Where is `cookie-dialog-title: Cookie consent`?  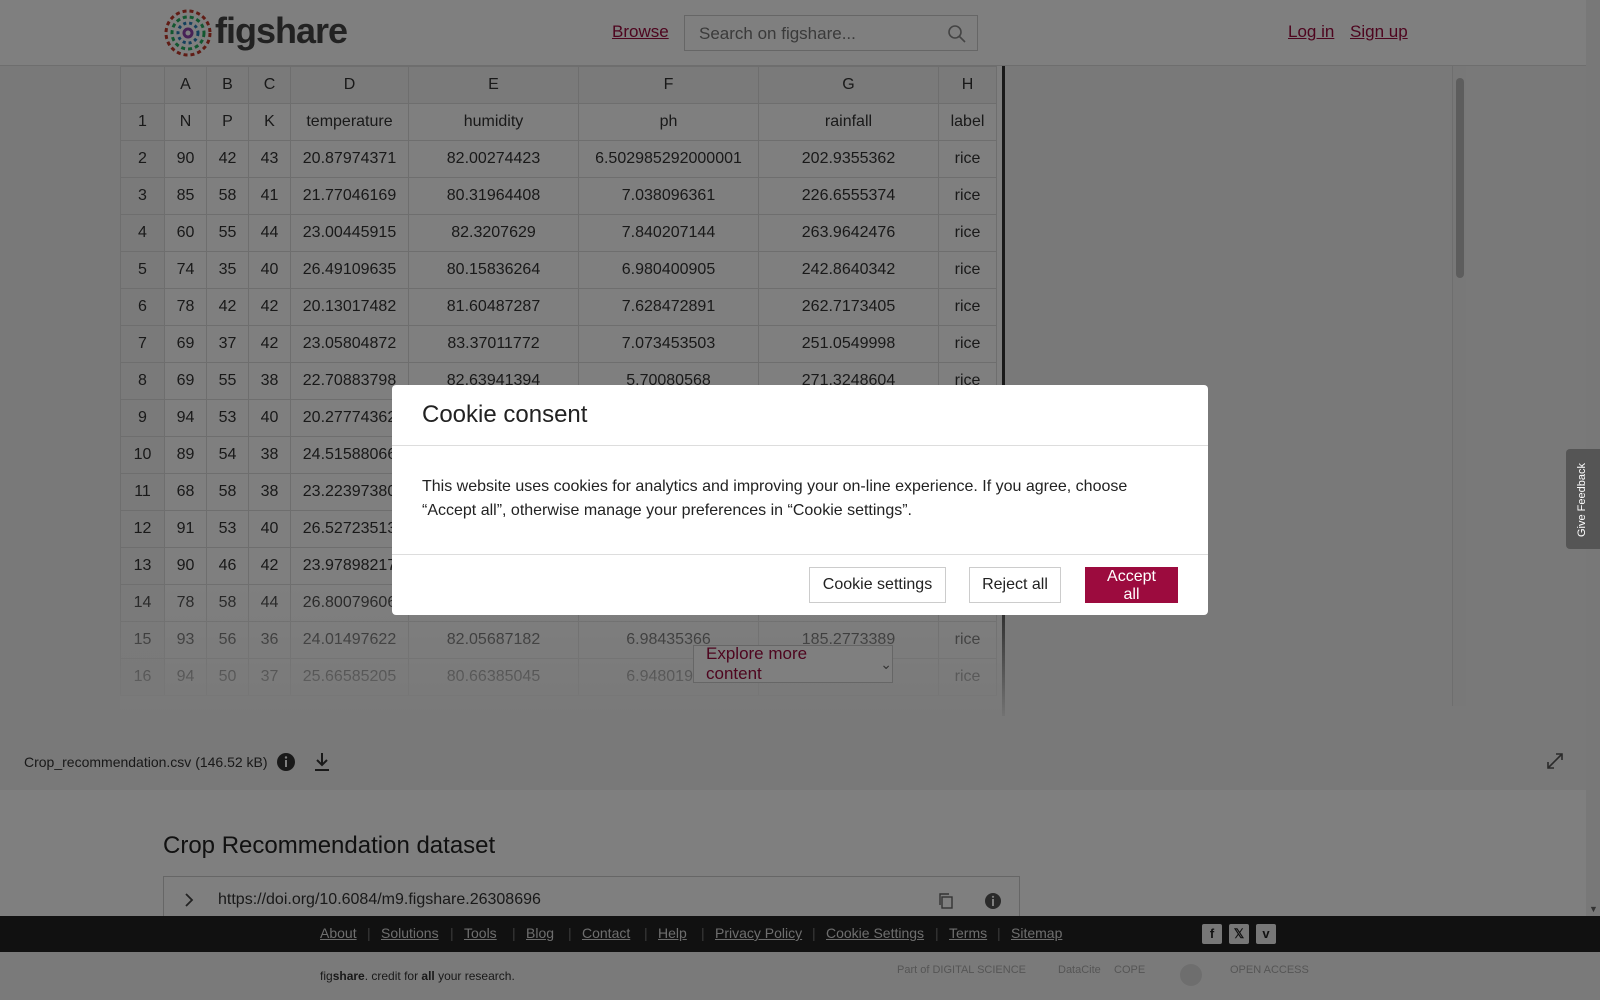
cookie-dialog-title: Cookie consent is located at coordinates (505, 414).